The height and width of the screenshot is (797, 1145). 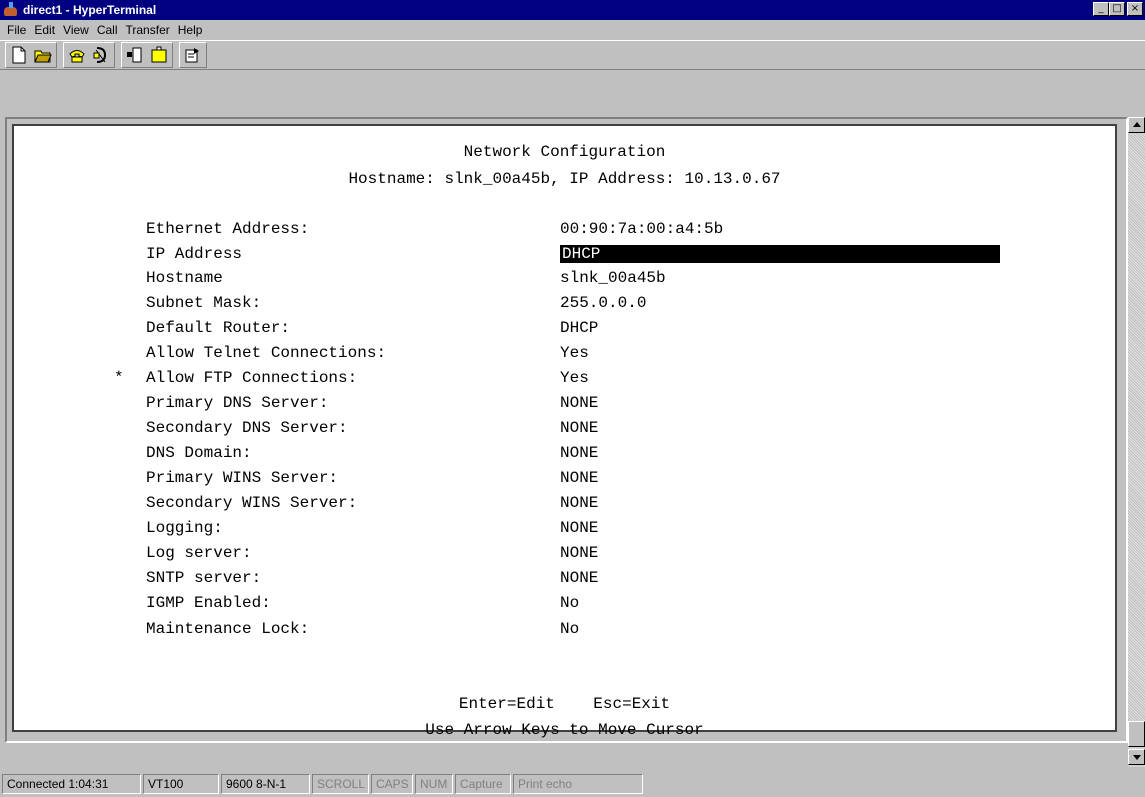 What do you see at coordinates (101, 55) in the screenshot?
I see `disconnect-icon` at bounding box center [101, 55].